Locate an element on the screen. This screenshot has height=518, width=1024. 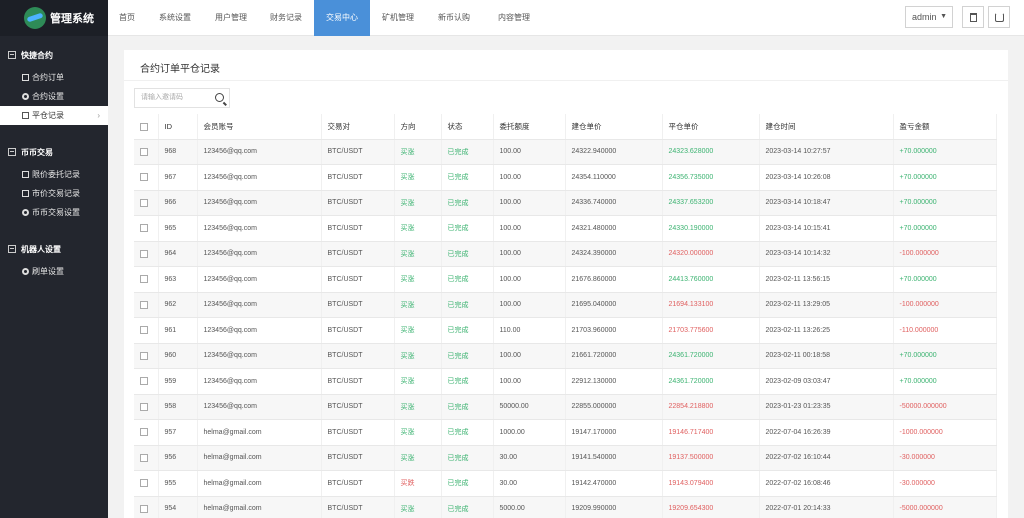
table-cell: 962 is located at coordinates (178, 305).